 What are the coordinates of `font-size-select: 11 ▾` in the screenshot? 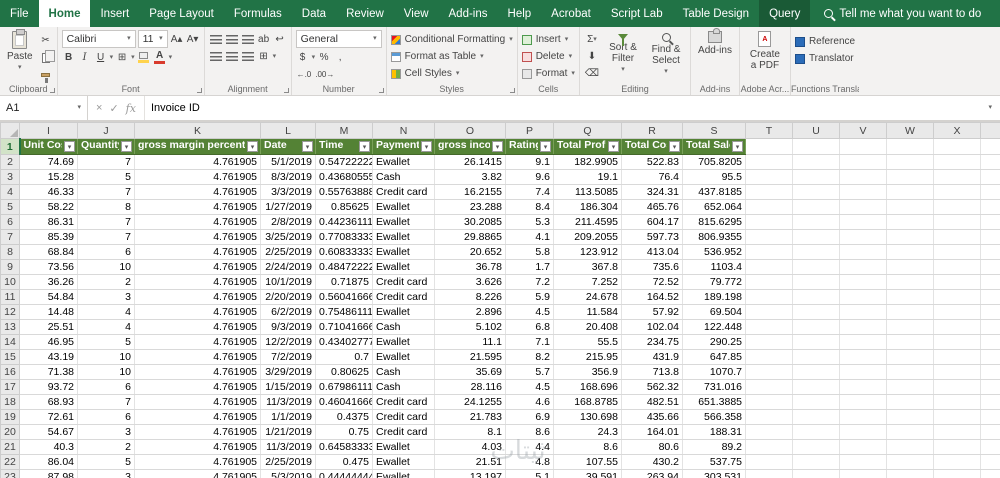 It's located at (152, 39).